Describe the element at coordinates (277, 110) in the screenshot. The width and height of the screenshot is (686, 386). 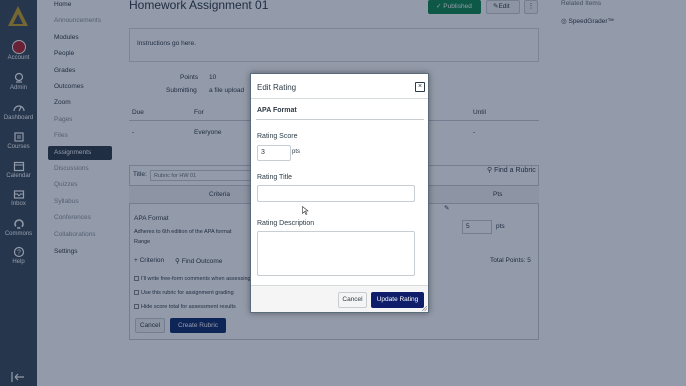
I see `criterion-title: APA Format` at that location.